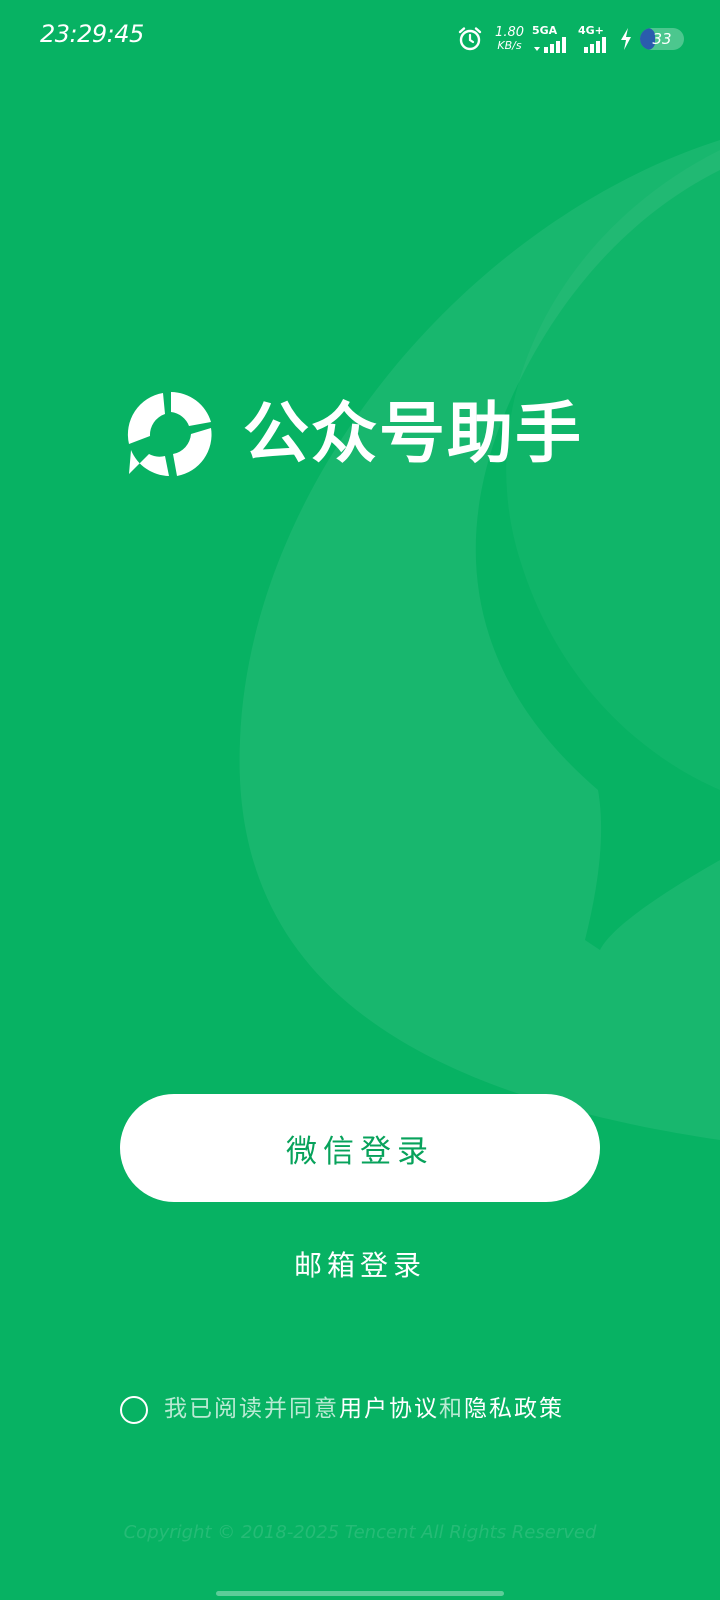 Image resolution: width=720 pixels, height=1600 pixels. What do you see at coordinates (413, 433) in the screenshot?
I see `app-name: 公众号助手` at bounding box center [413, 433].